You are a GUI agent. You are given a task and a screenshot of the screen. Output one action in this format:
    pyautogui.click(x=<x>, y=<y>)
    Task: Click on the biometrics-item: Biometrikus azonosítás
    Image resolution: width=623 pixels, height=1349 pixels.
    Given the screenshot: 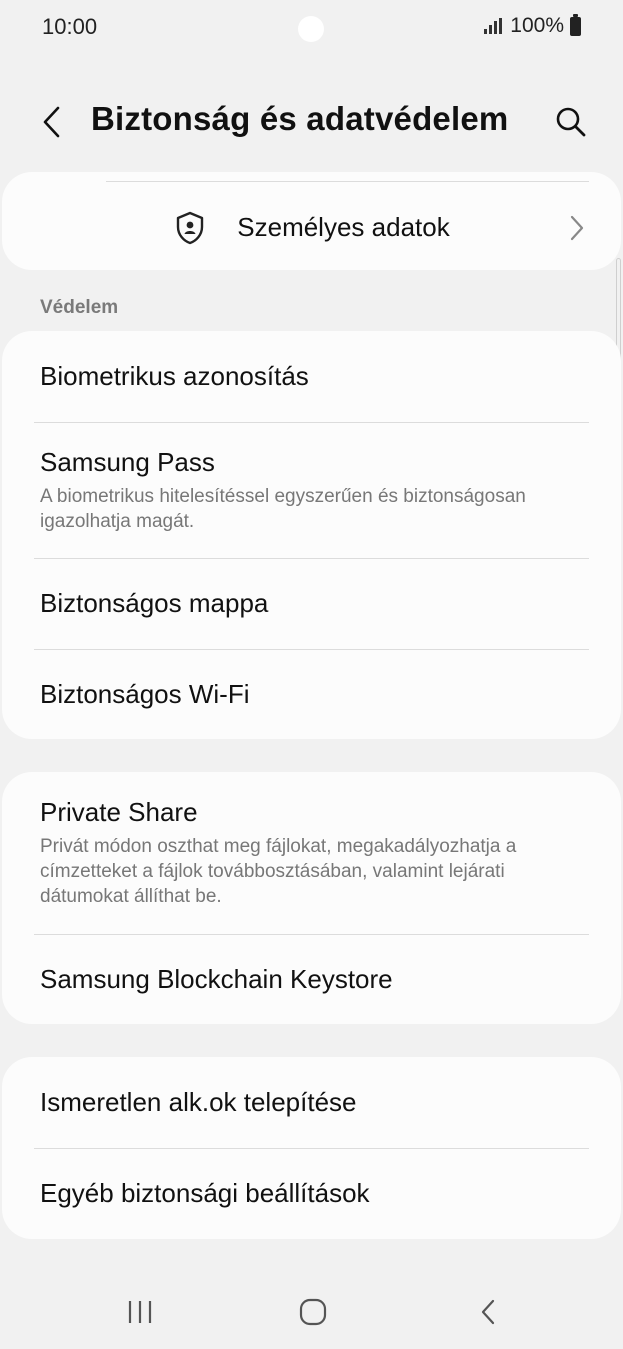 What is the action you would take?
    pyautogui.click(x=311, y=376)
    